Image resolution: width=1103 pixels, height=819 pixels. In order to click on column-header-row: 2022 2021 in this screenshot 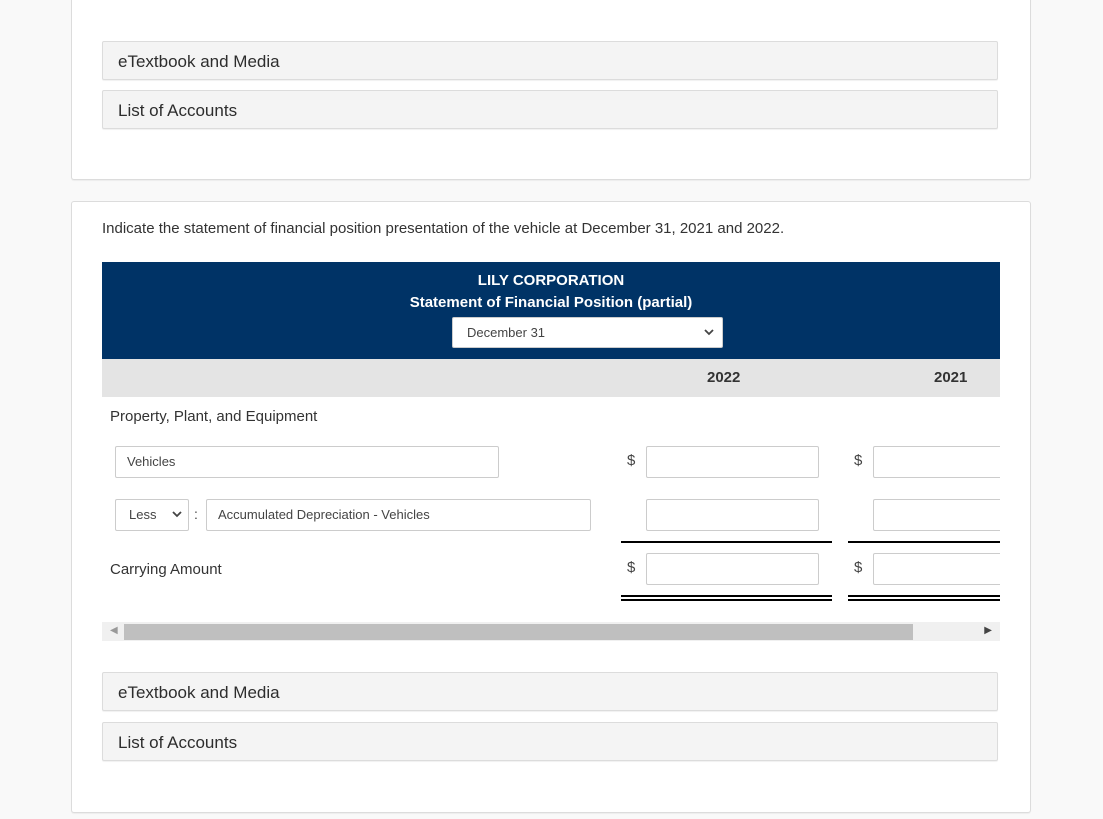, I will do `click(551, 378)`.